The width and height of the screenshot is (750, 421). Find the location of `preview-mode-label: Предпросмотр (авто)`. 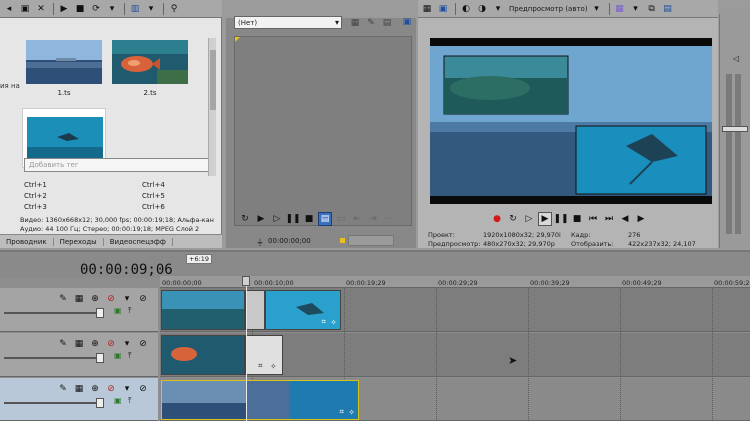

preview-mode-label: Предпросмотр (авто) is located at coordinates (548, 9).